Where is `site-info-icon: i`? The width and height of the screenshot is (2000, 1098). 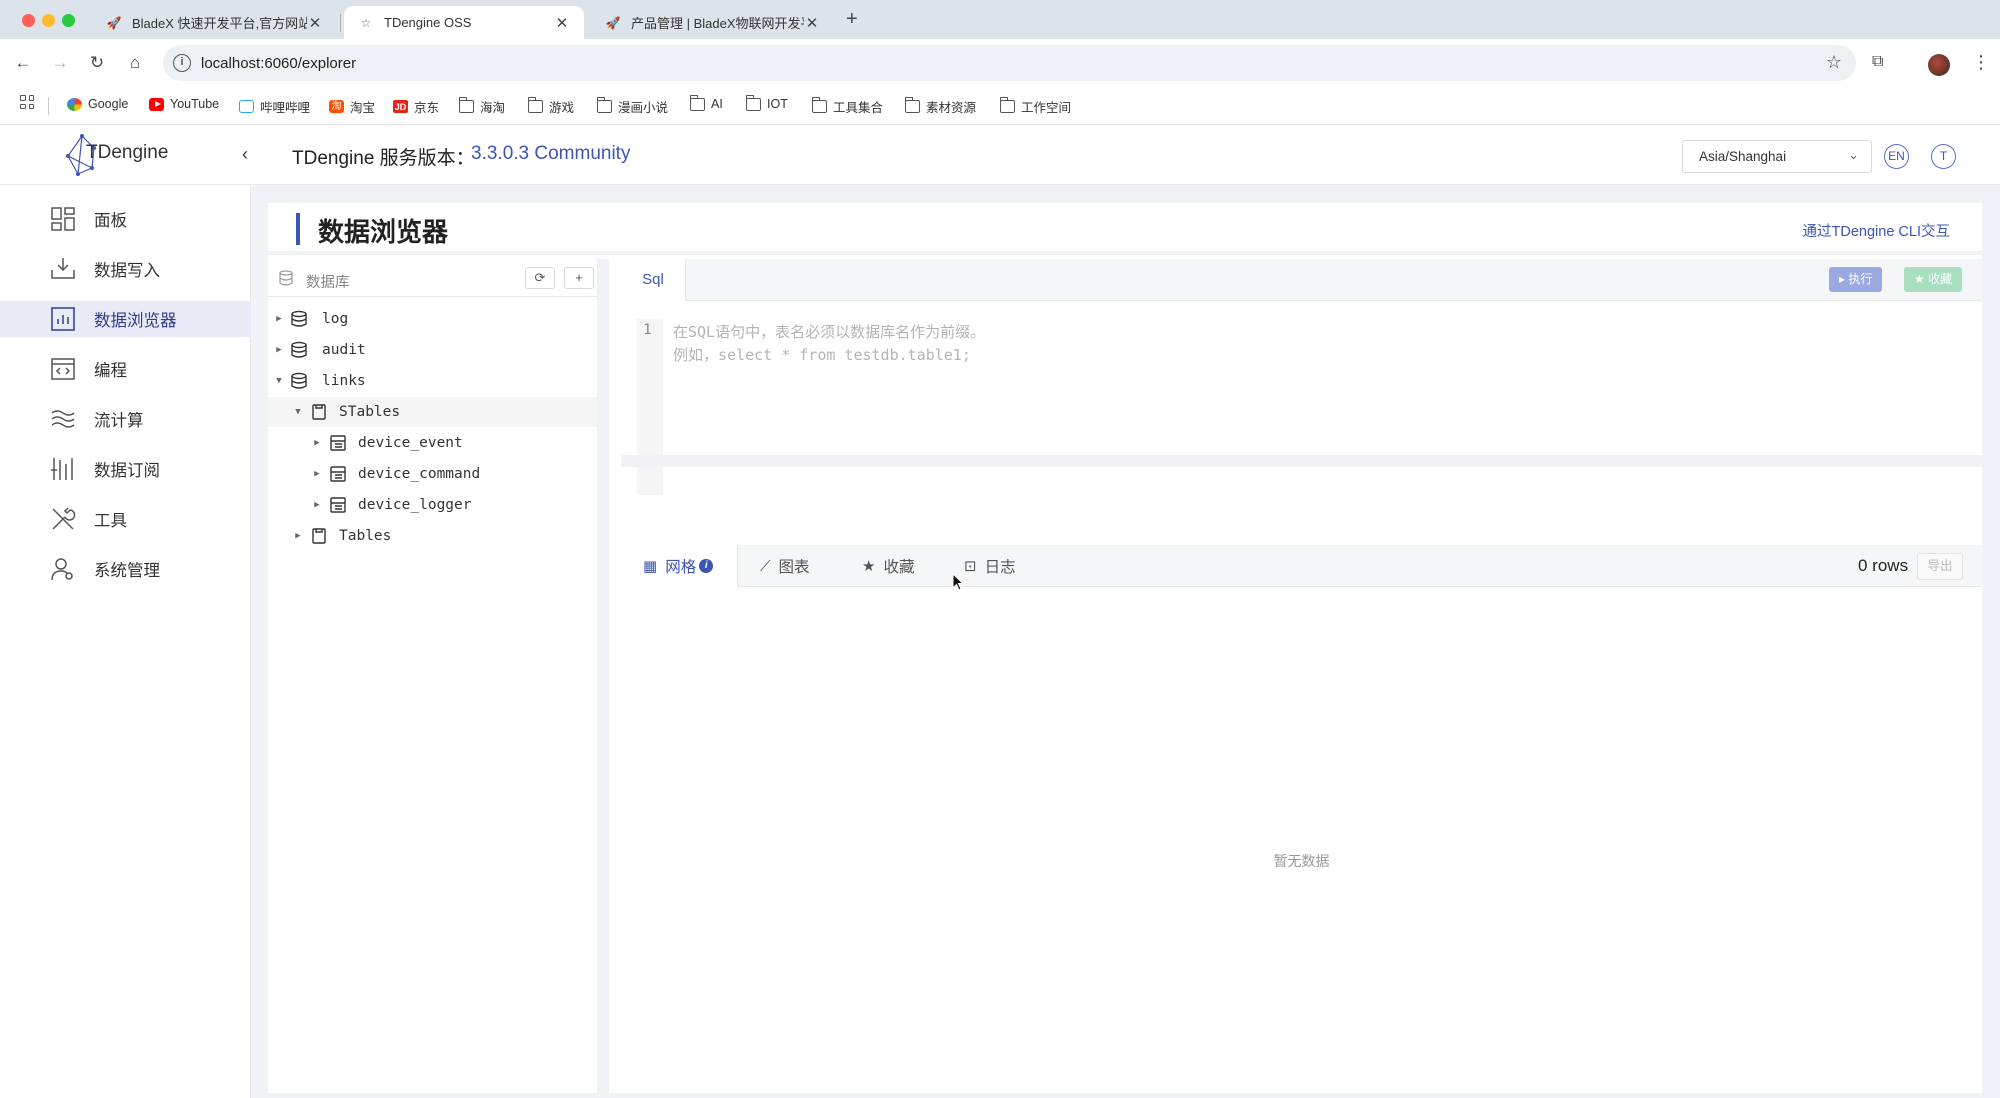
site-info-icon: i is located at coordinates (182, 63).